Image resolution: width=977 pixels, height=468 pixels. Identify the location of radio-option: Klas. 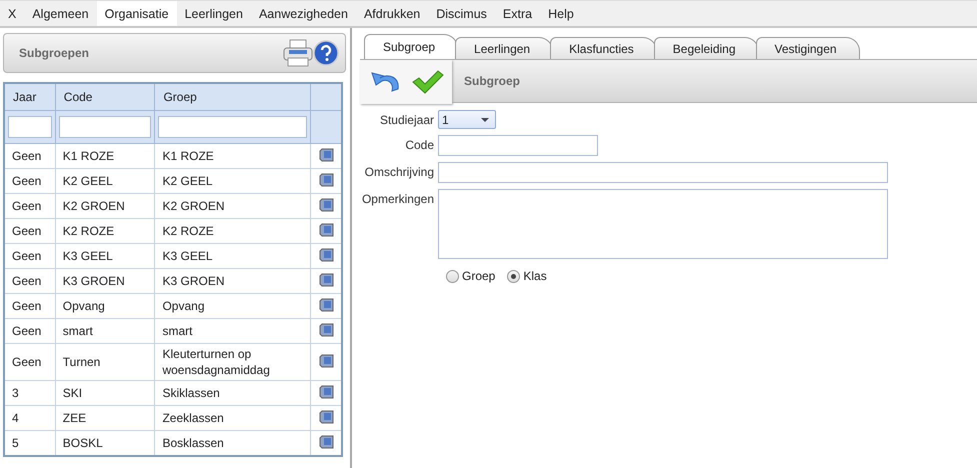
(527, 276).